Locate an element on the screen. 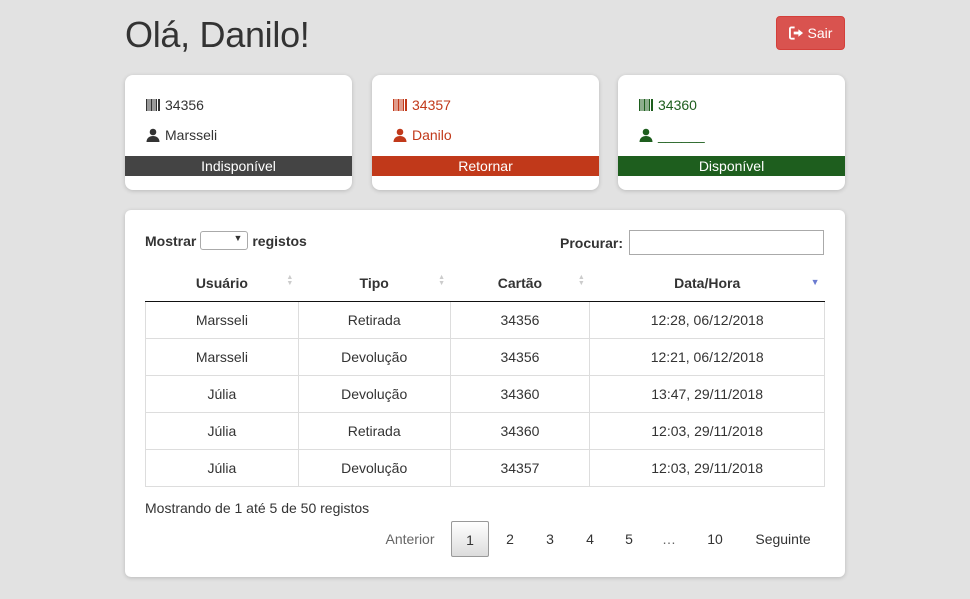 This screenshot has height=599, width=970. pagination-page: 3 is located at coordinates (550, 539).